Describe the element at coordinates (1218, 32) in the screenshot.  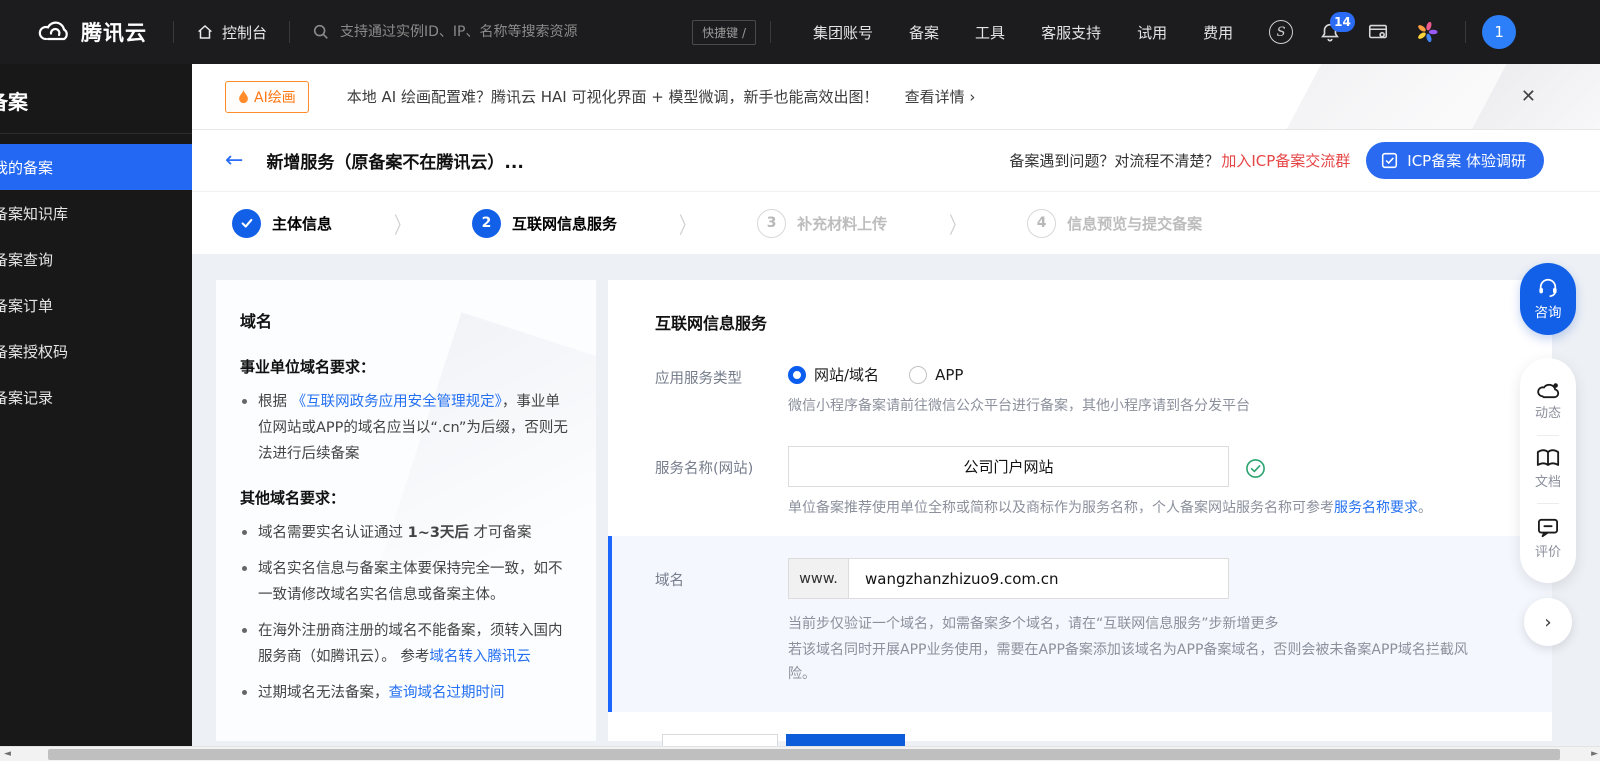
I see `menu-billing: 费用` at that location.